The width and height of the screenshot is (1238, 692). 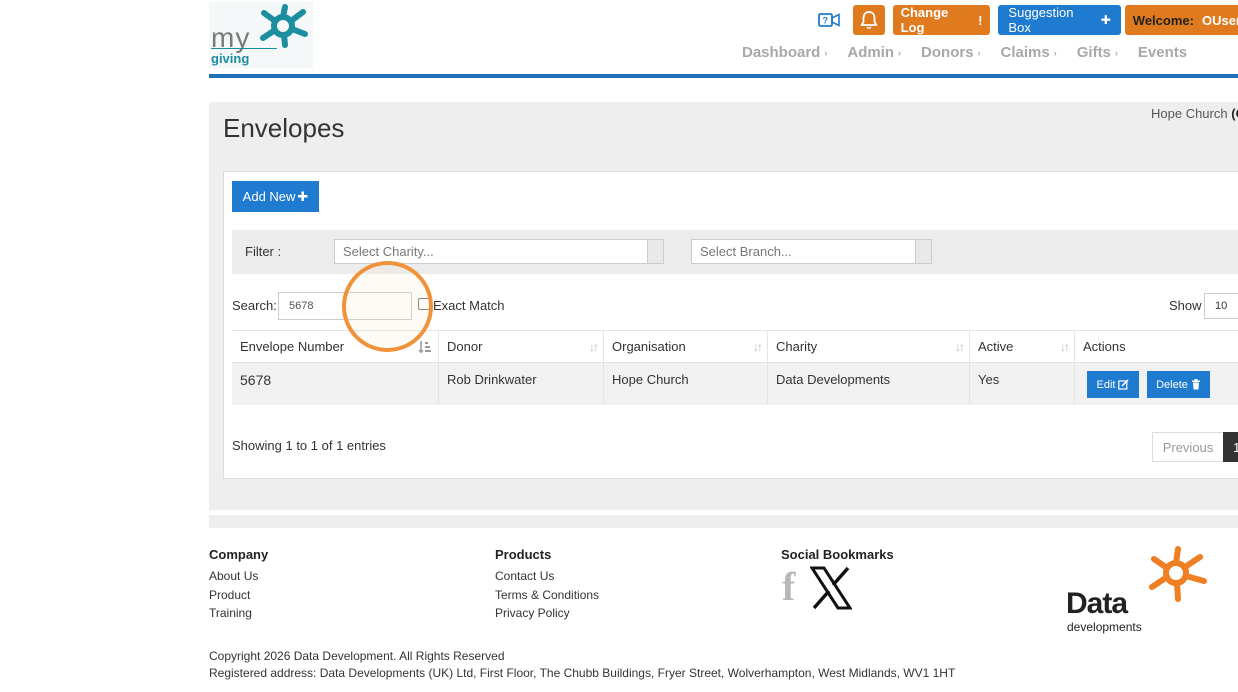 What do you see at coordinates (254, 305) in the screenshot?
I see `search-label: Search:` at bounding box center [254, 305].